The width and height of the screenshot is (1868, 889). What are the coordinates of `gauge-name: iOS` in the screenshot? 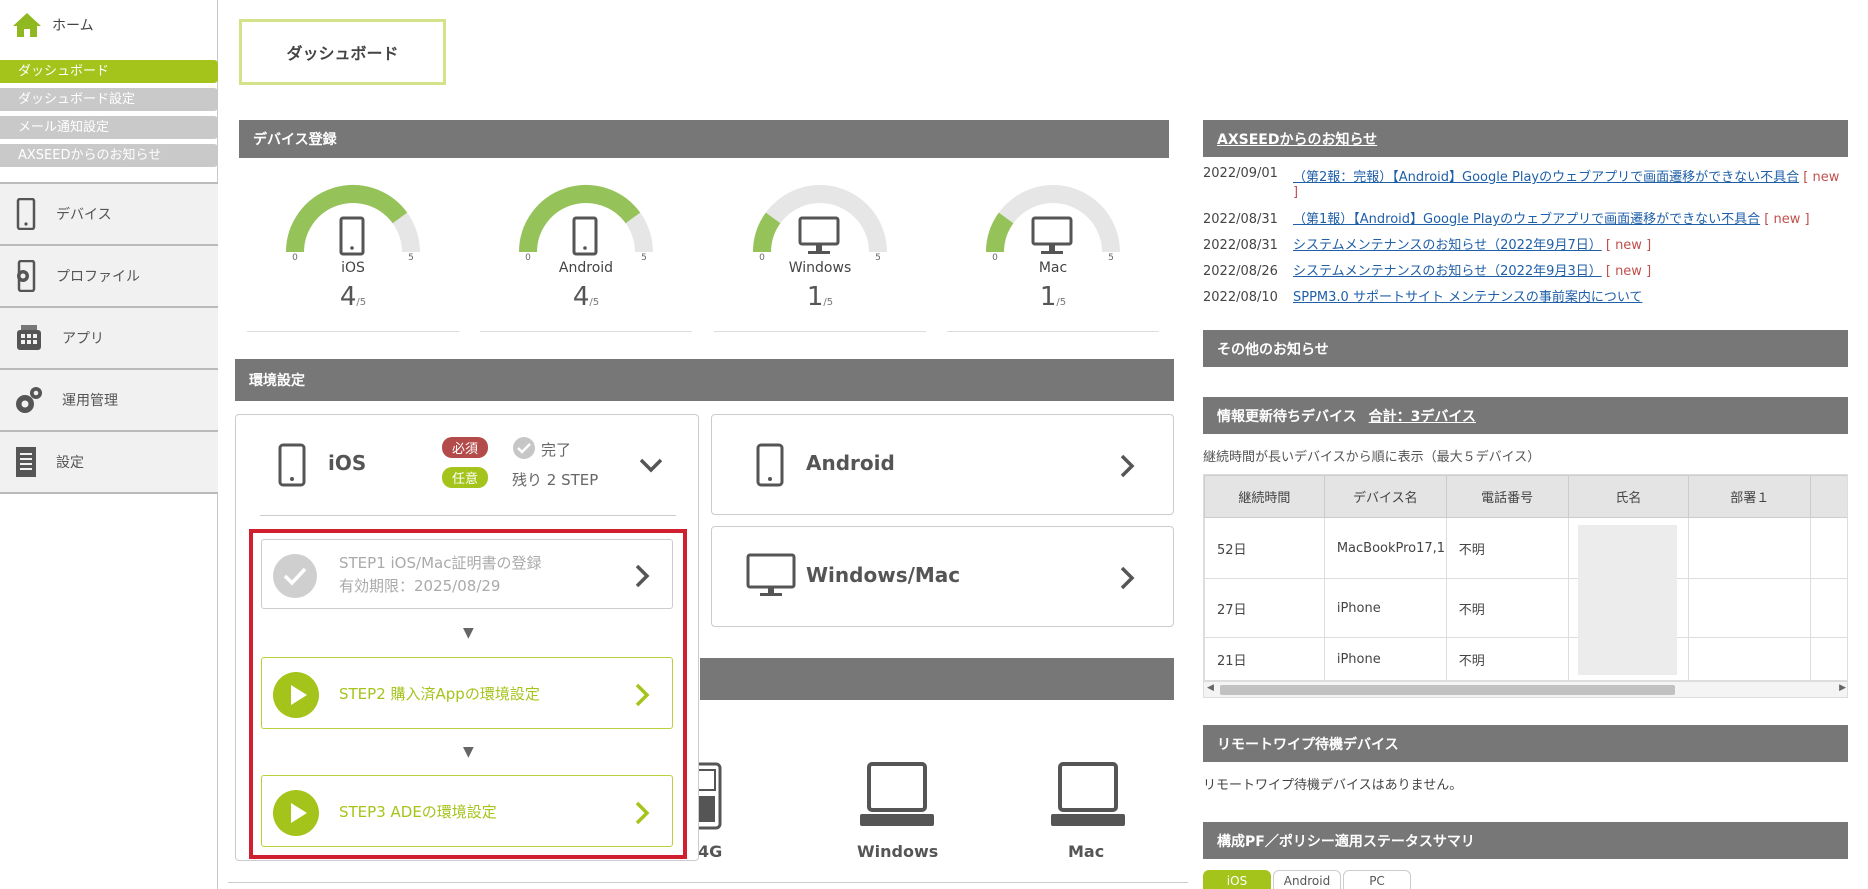 It's located at (353, 268).